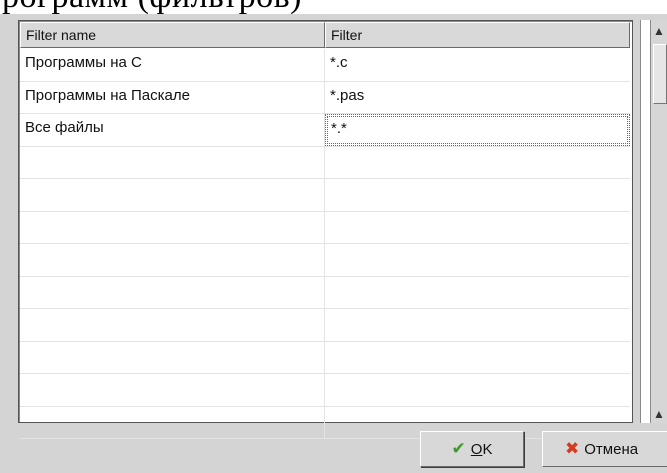 The width and height of the screenshot is (667, 473). I want to click on table-row: Программы на Паскале *.pas, so click(325, 97).